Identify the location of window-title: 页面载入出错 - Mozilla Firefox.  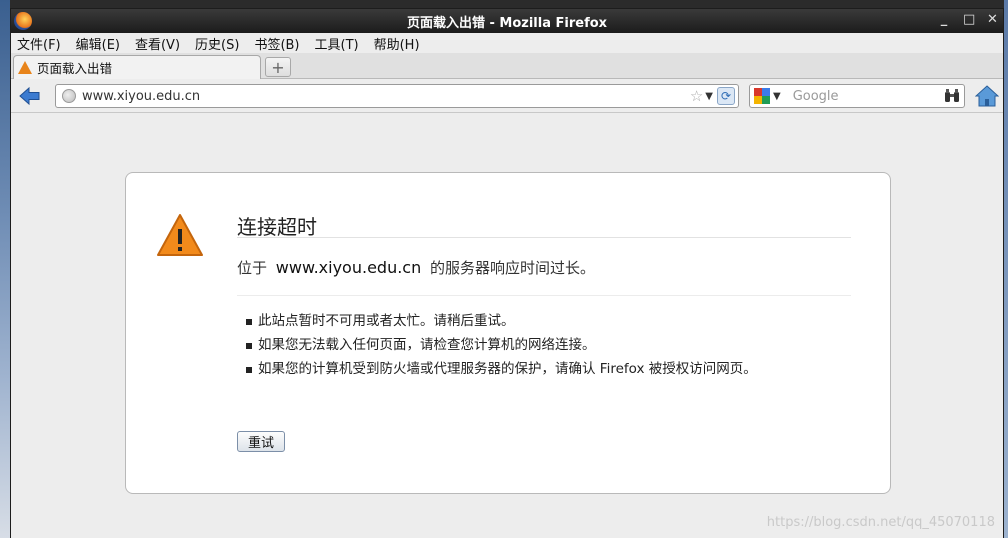
(507, 23).